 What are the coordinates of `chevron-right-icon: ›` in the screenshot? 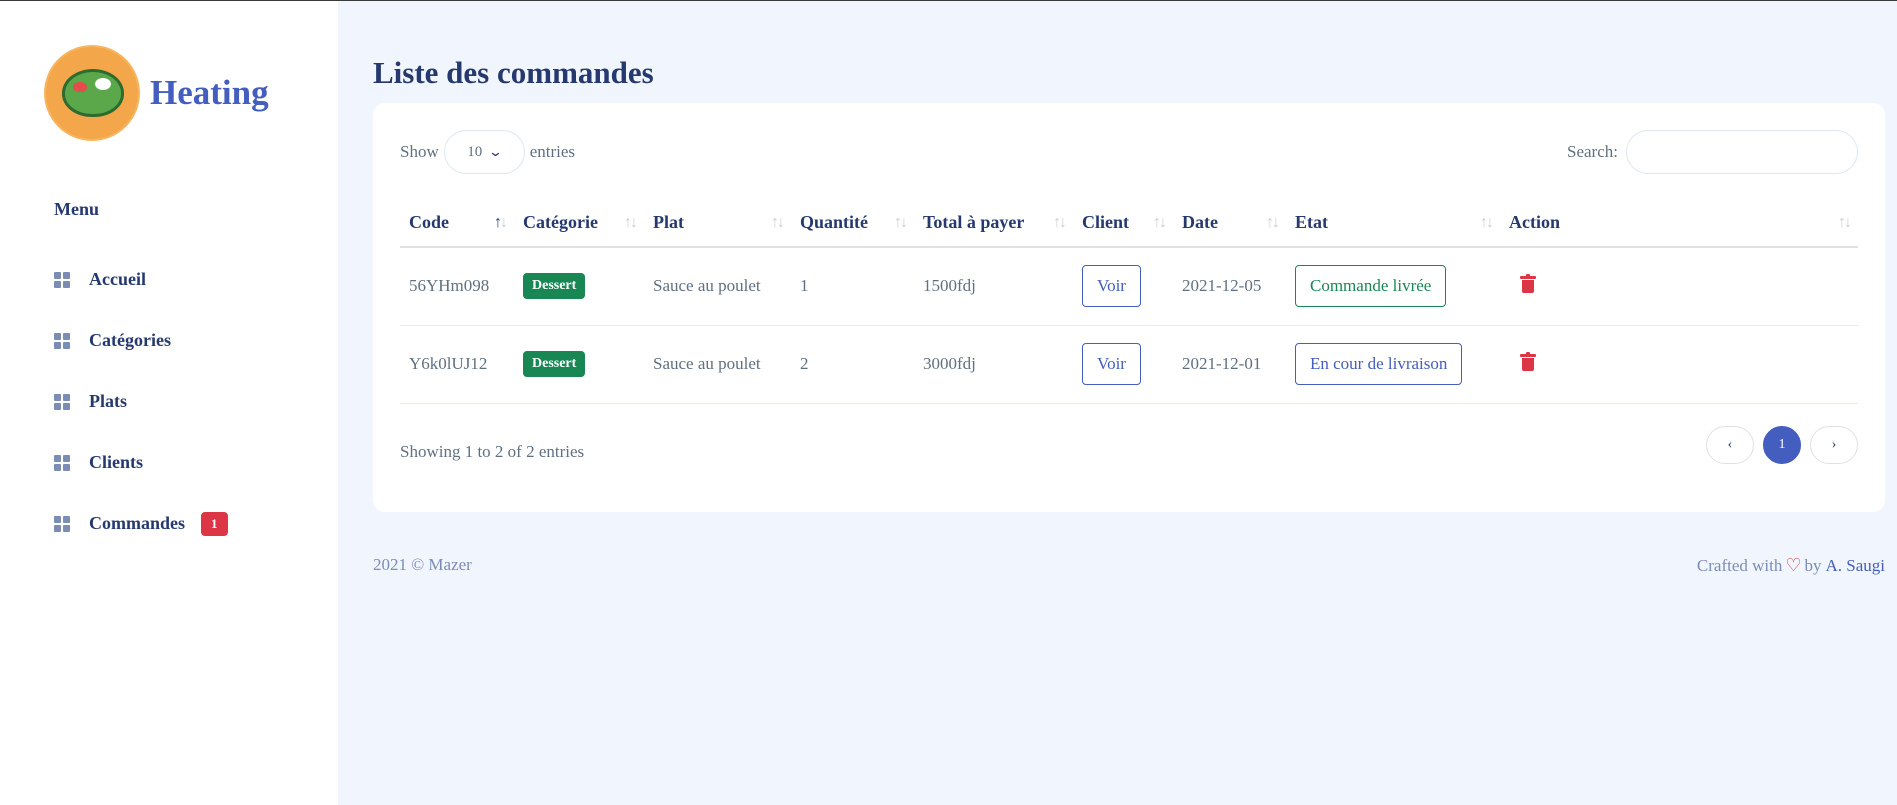 It's located at (1834, 444).